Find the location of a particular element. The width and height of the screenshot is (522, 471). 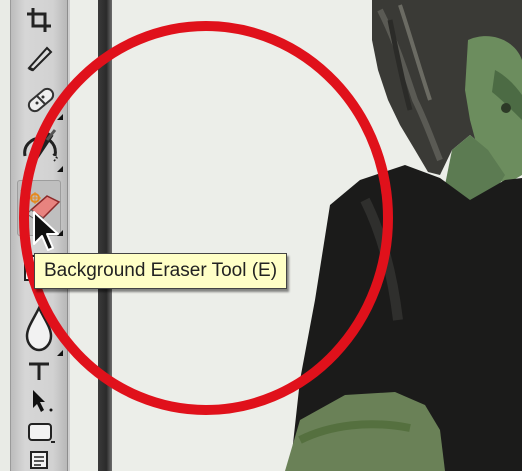

arrow-pointer-icon is located at coordinates (46, 231).